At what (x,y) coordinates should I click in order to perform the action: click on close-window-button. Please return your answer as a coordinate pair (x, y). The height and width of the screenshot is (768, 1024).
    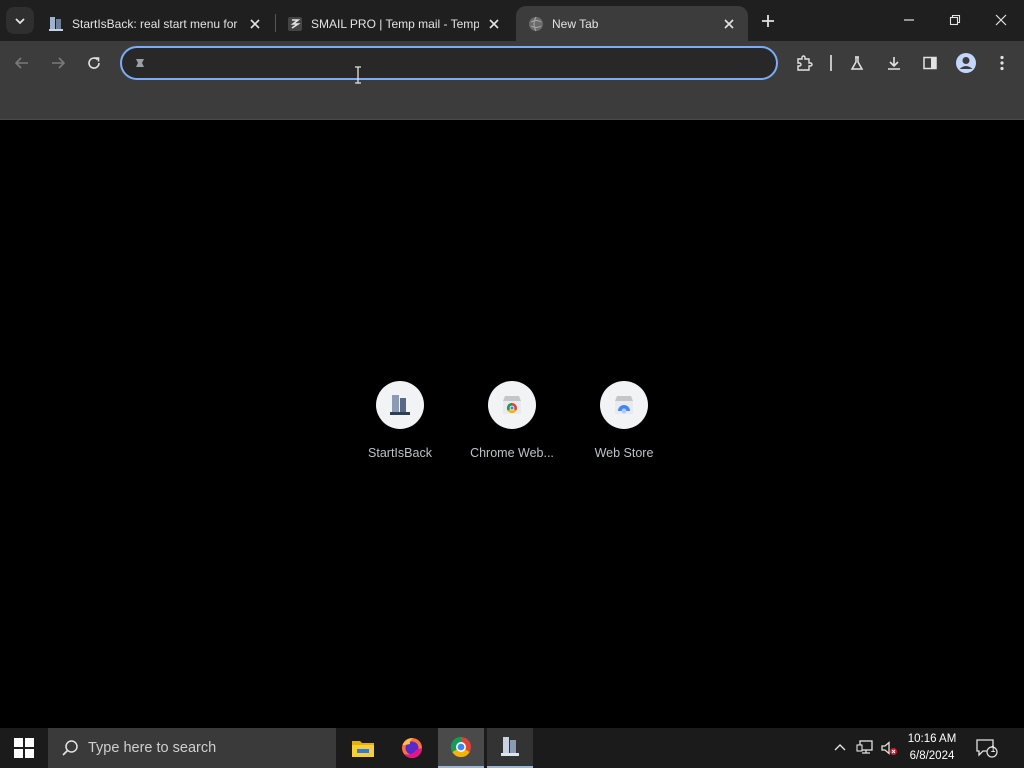
    Looking at the image, I should click on (1001, 20).